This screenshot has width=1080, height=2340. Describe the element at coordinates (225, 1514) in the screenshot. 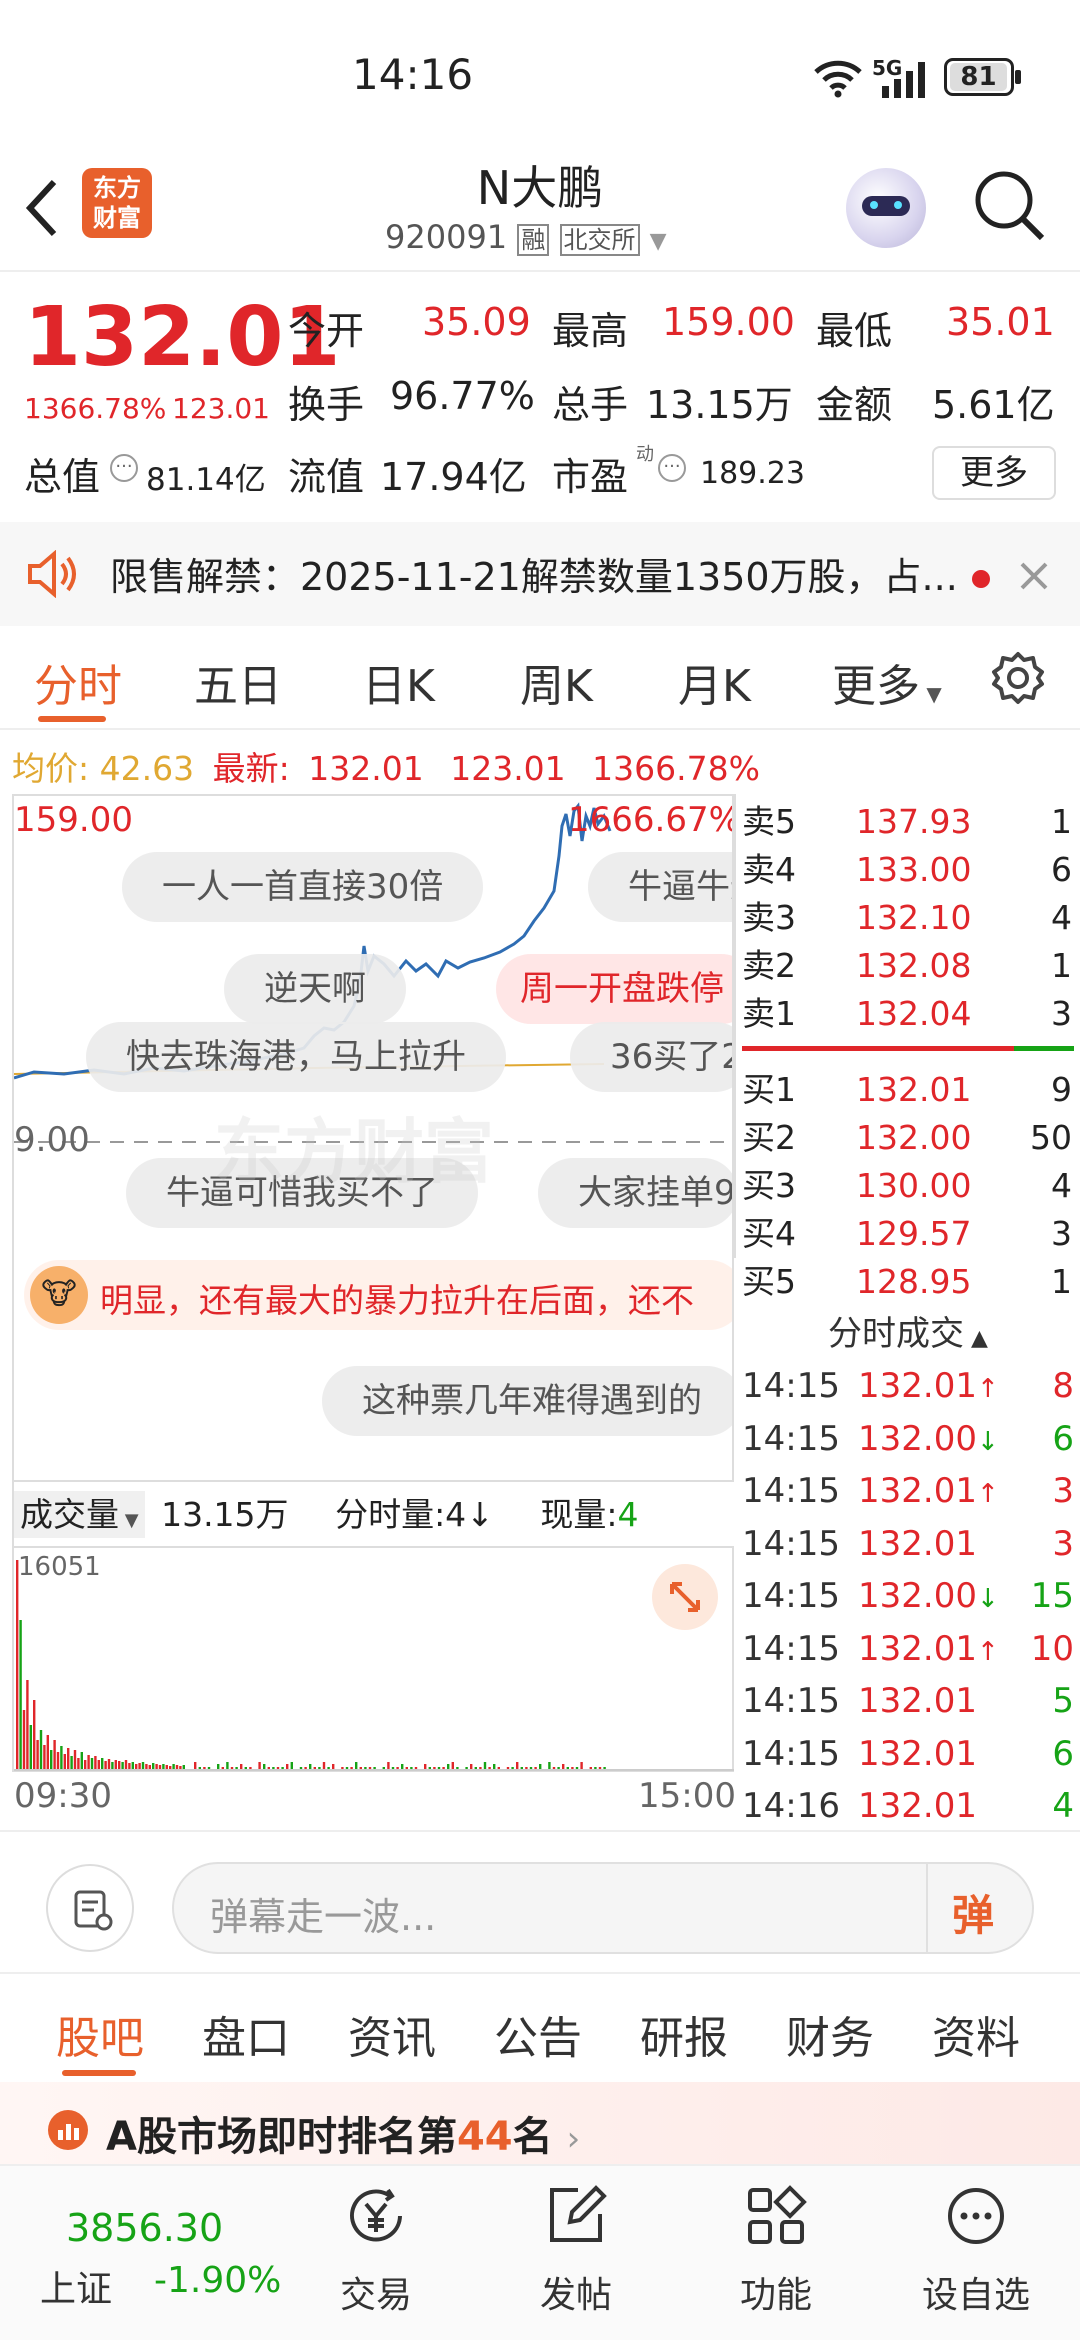

I see `volume-total: 13.15万` at that location.